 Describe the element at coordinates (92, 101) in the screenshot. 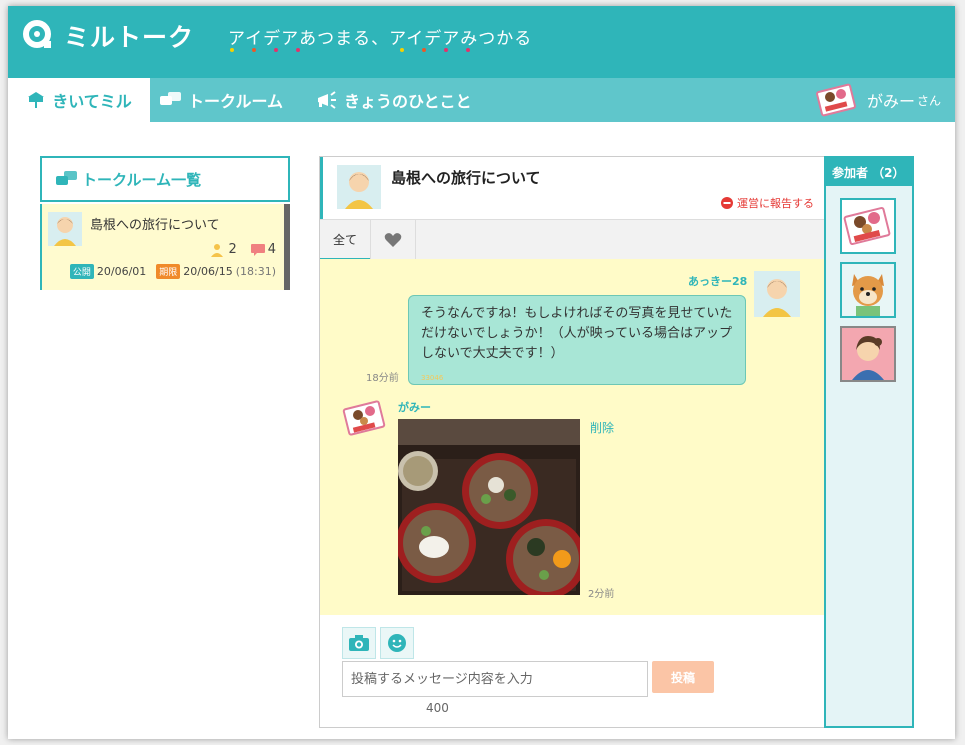

I see `tab-label: きいてミル` at that location.